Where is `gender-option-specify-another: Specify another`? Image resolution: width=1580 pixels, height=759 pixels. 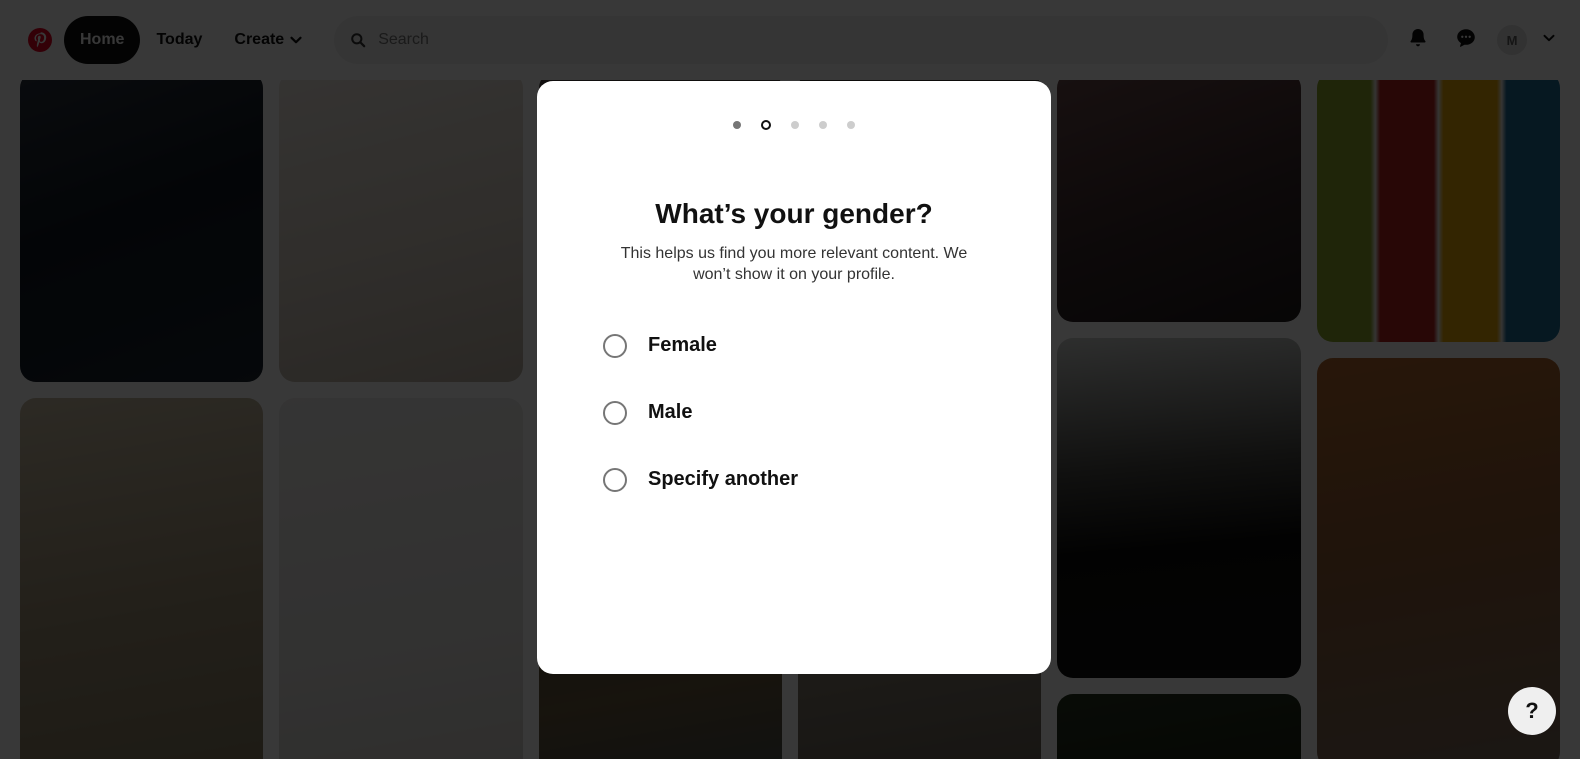
gender-option-specify-another: Specify another is located at coordinates (807, 480).